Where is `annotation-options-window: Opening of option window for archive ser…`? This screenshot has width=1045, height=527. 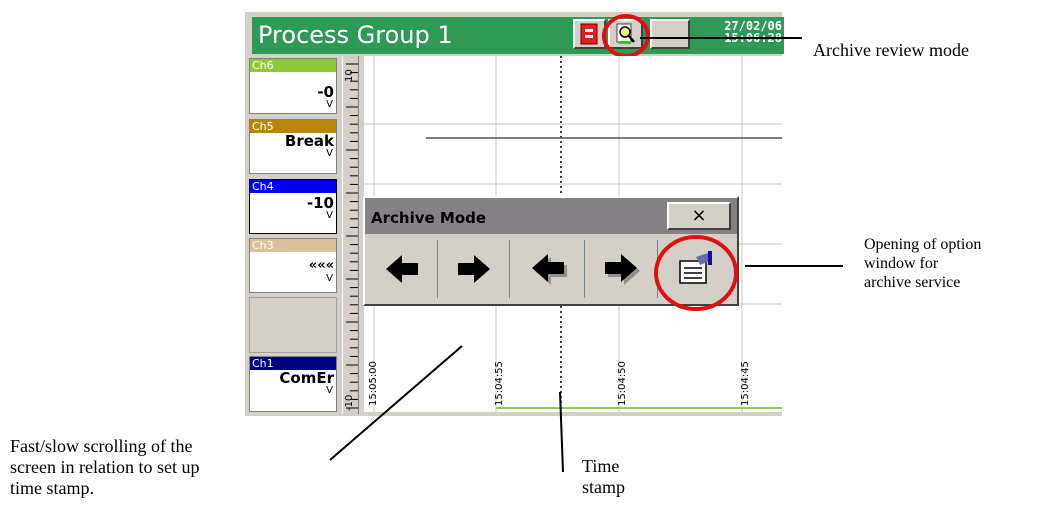
annotation-options-window: Opening of option window for archive ser… is located at coordinates (922, 263).